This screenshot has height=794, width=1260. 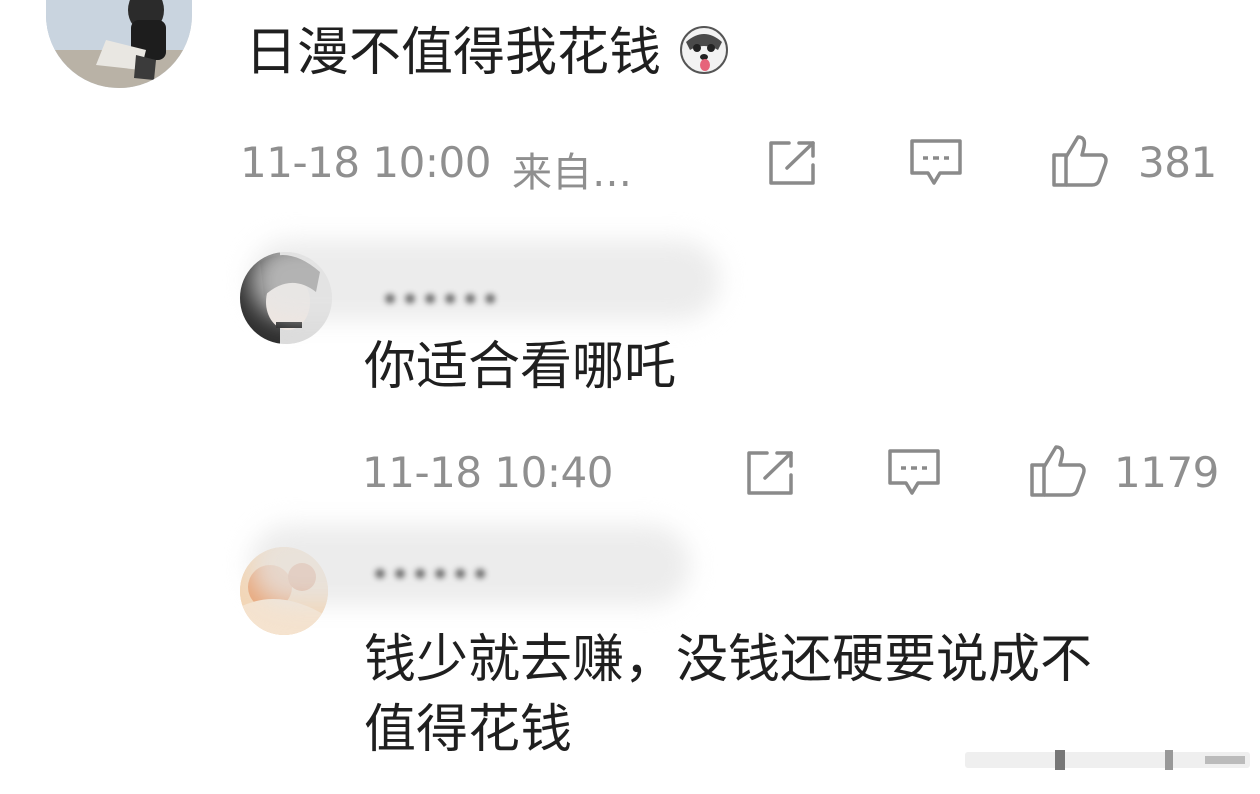 I want to click on comment-meta: 11-18 10:40 1179, so click(x=630, y=475).